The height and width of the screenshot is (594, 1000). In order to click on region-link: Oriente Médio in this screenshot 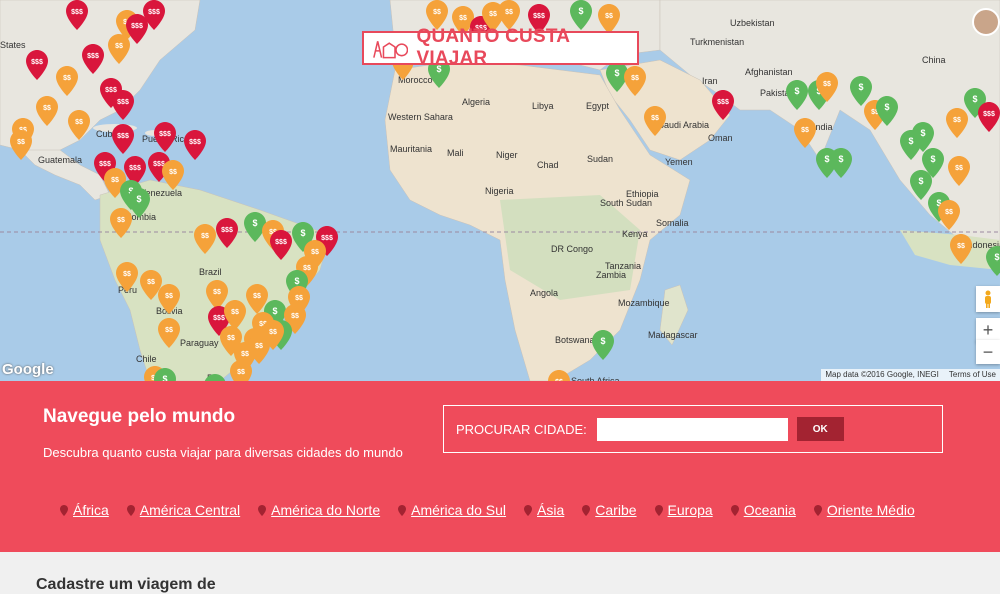, I will do `click(871, 510)`.